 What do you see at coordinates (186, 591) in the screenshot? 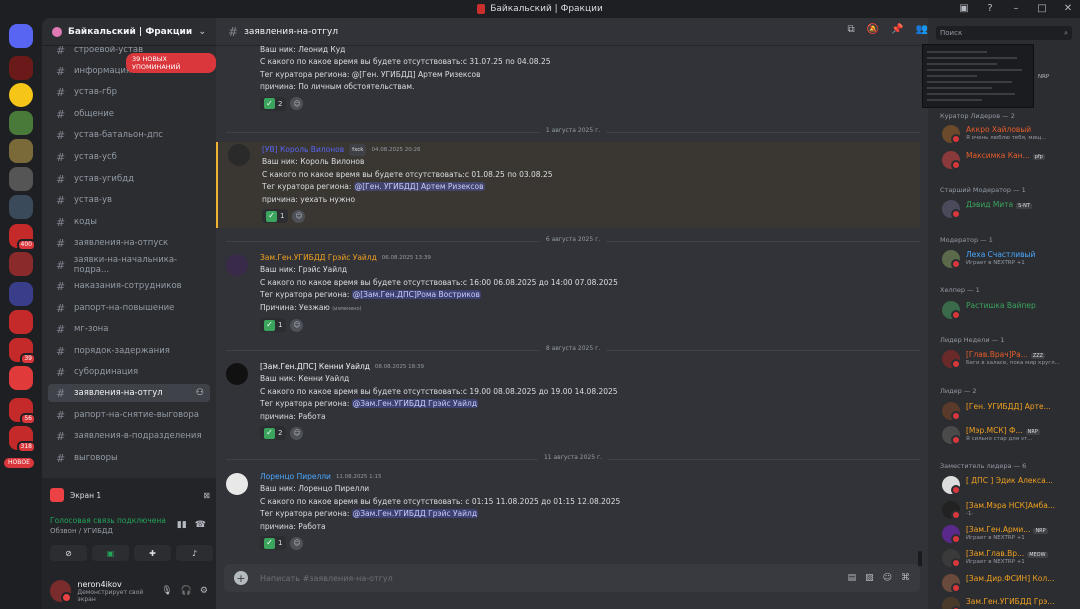
I see `headphones-icon: 🎧` at bounding box center [186, 591].